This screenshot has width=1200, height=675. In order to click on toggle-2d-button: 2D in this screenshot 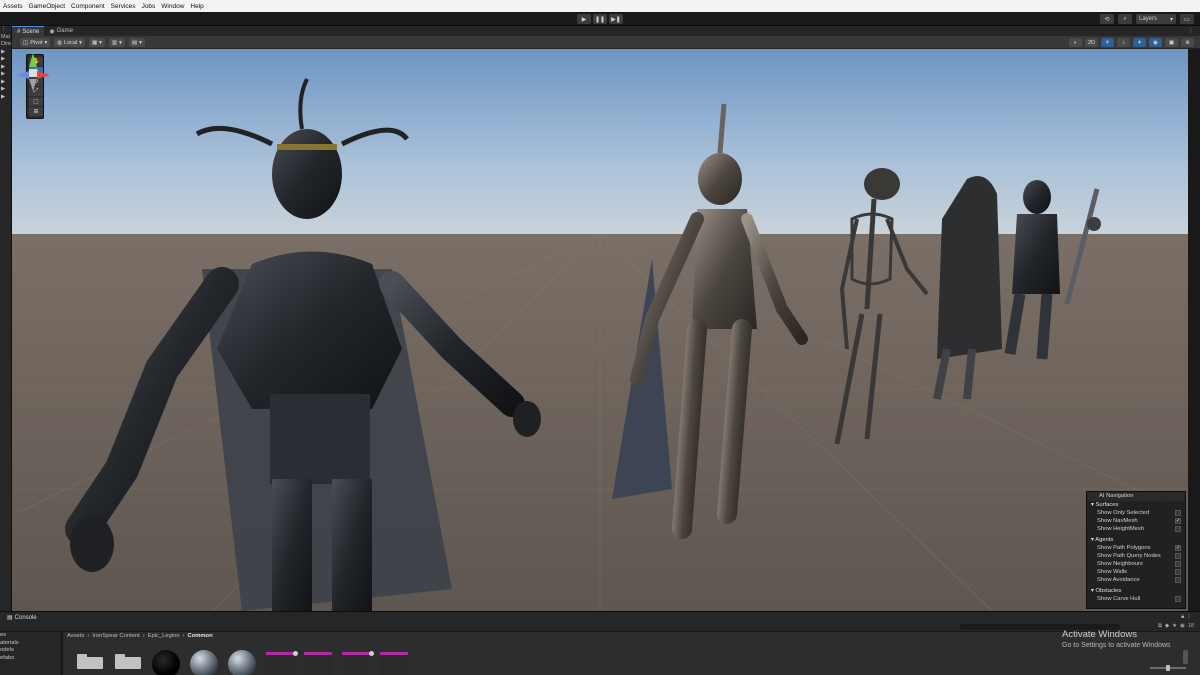, I will do `click(1091, 42)`.